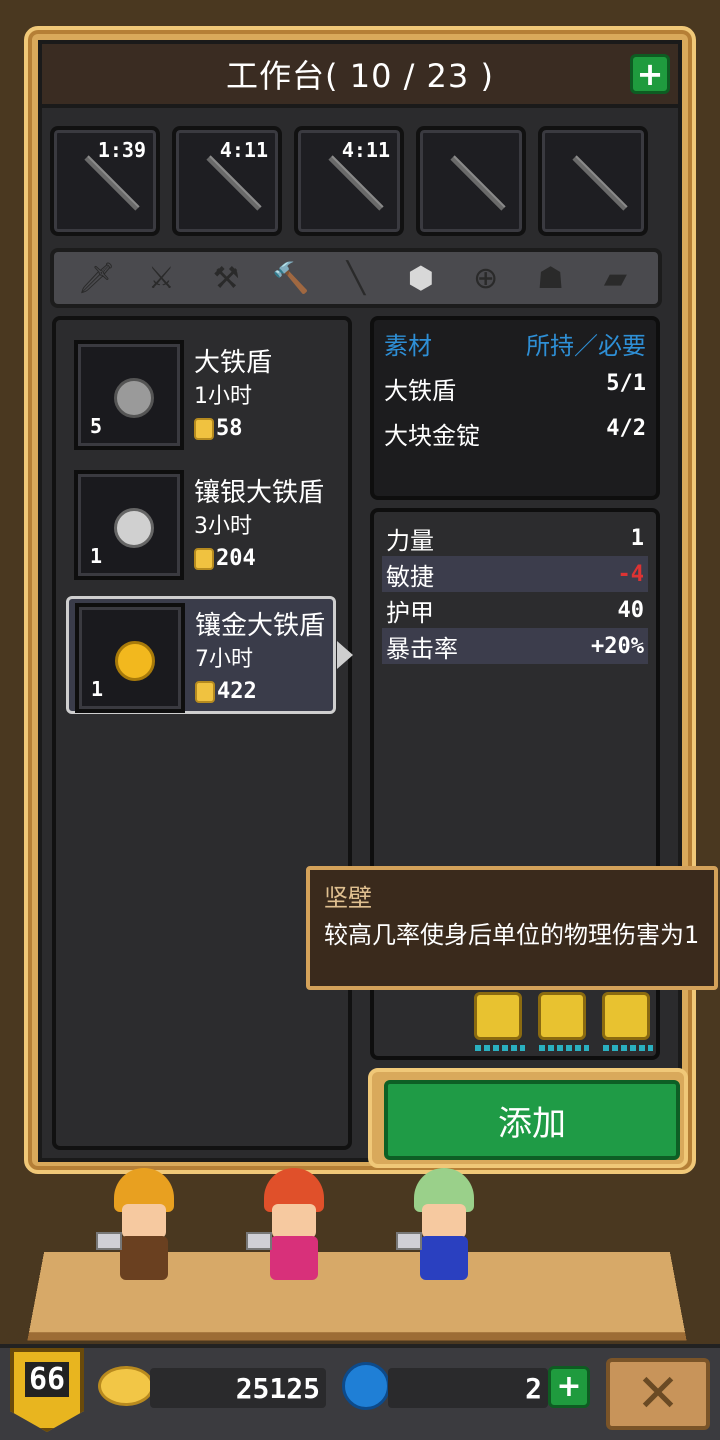  Describe the element at coordinates (223, 396) in the screenshot. I see `item-time: 1小时` at that location.